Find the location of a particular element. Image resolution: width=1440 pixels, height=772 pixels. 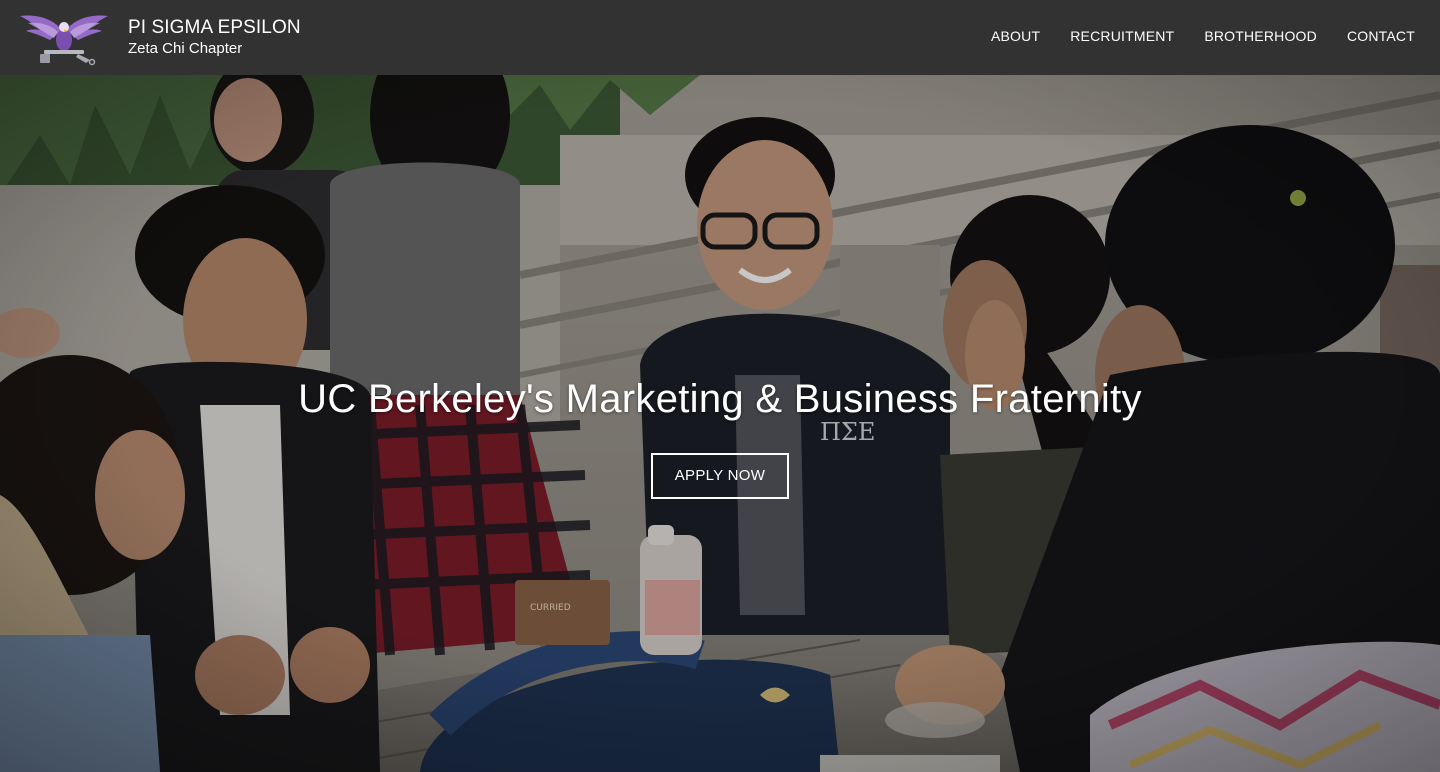

nav-contact-link: CONTACT is located at coordinates (1381, 36).